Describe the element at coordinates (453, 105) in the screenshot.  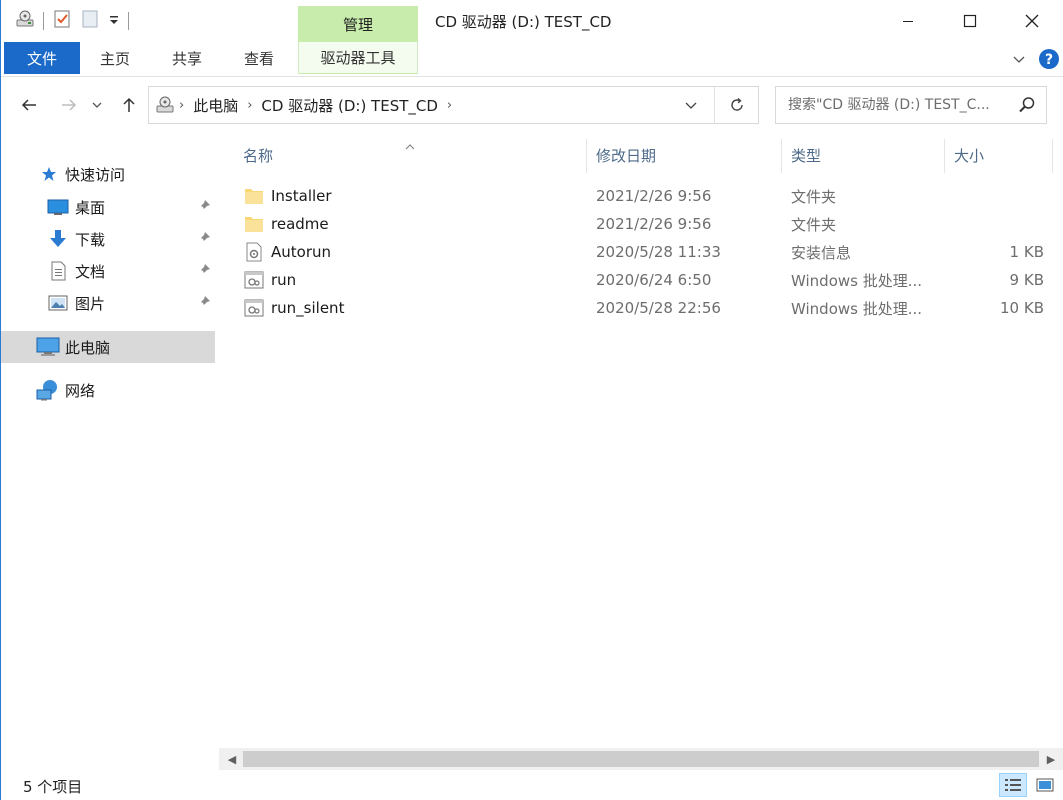
I see `address-bar: › 此电脑 › CD 驱动器 (D:) TEST_CD ›` at that location.